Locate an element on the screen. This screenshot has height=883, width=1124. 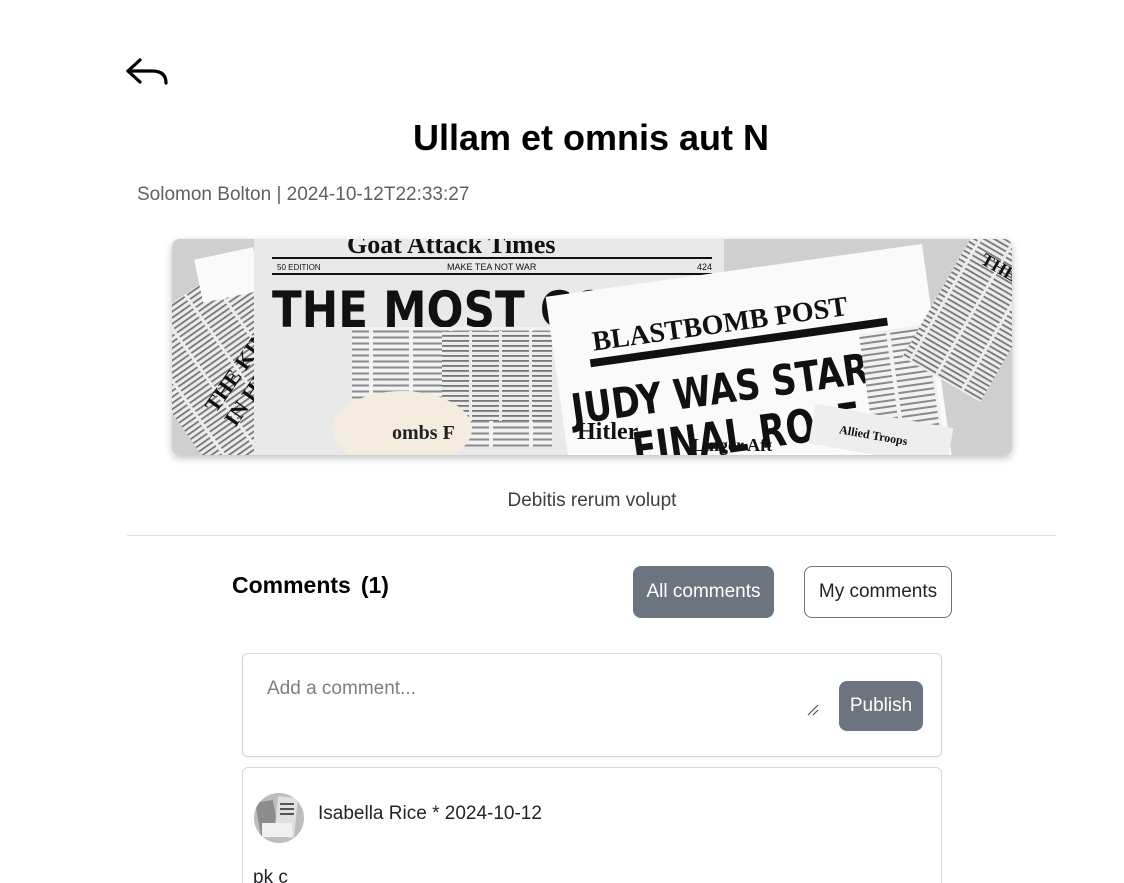
section-divider is located at coordinates (591, 535).